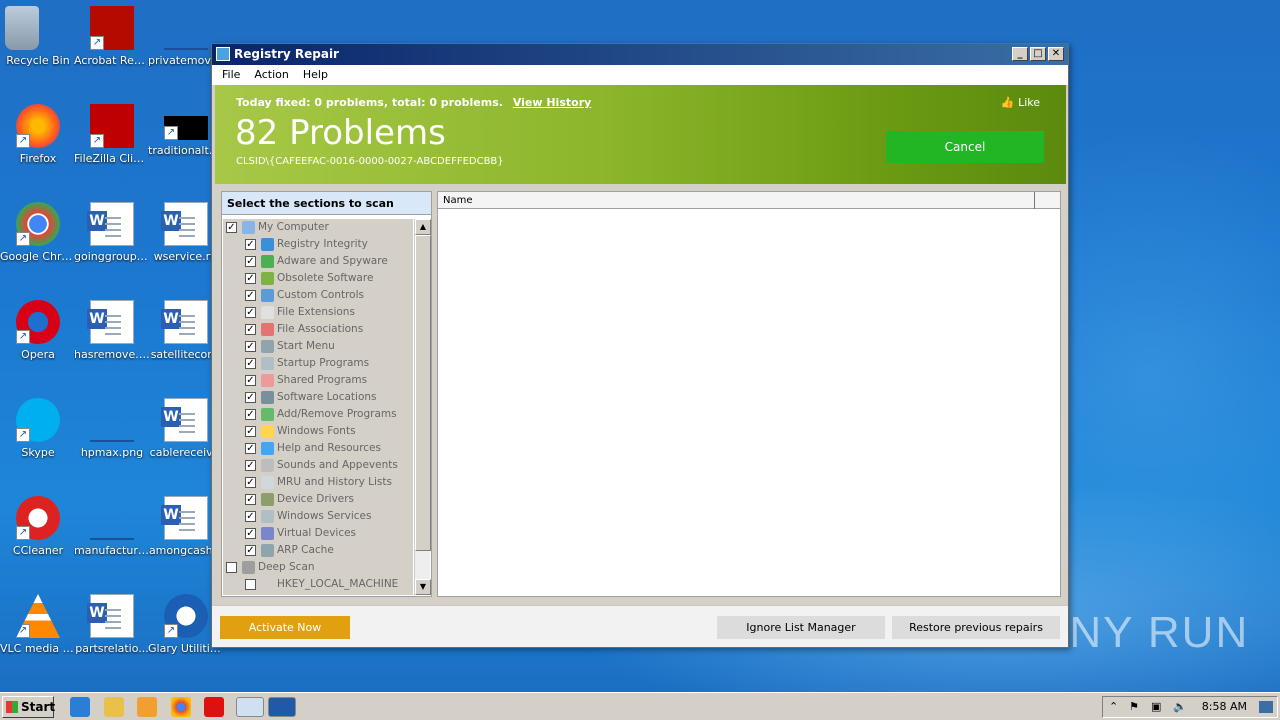 This screenshot has width=1280, height=720. I want to click on tree-item: ✓ File Associations, so click(318, 329).